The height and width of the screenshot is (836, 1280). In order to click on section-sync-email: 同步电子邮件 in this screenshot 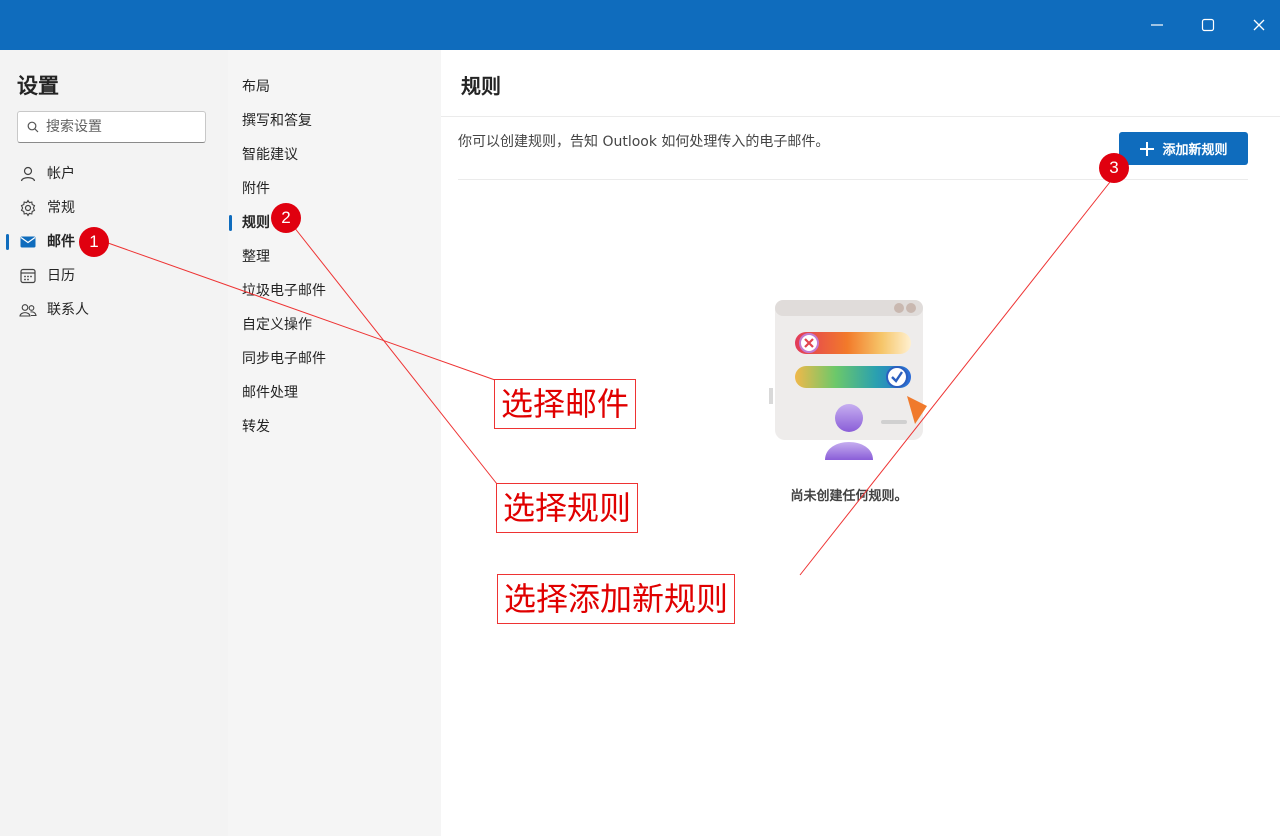, I will do `click(334, 358)`.